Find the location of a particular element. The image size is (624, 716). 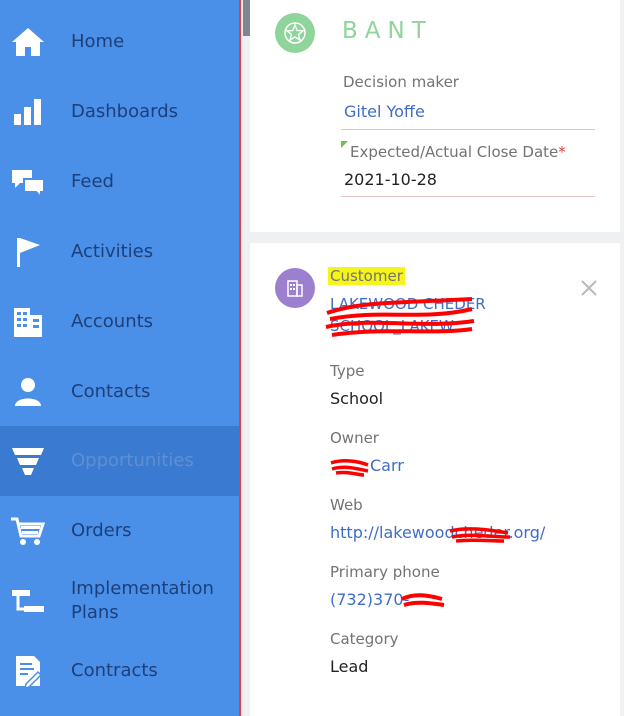

customer-name-line2: SCHOOL_LAKEW is located at coordinates (392, 326).